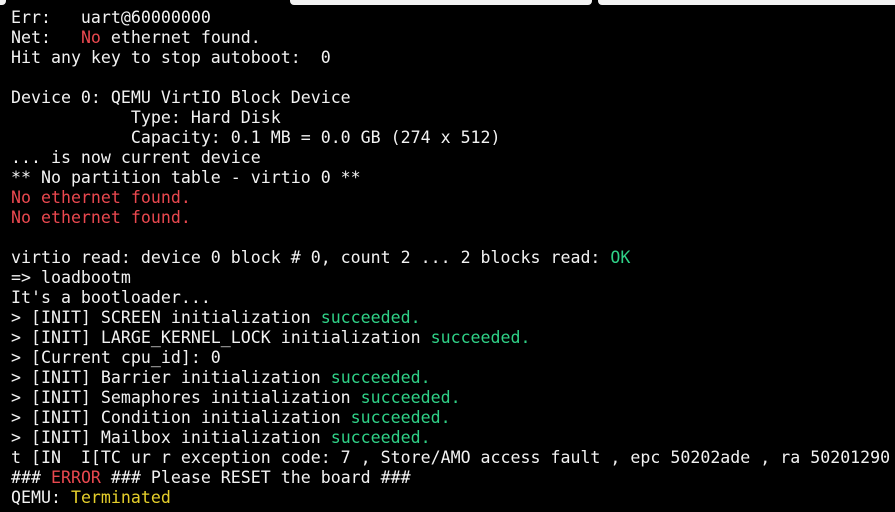  Describe the element at coordinates (171, 377) in the screenshot. I see `terminal-text-segment: > [INIT] Barrier initialization` at that location.